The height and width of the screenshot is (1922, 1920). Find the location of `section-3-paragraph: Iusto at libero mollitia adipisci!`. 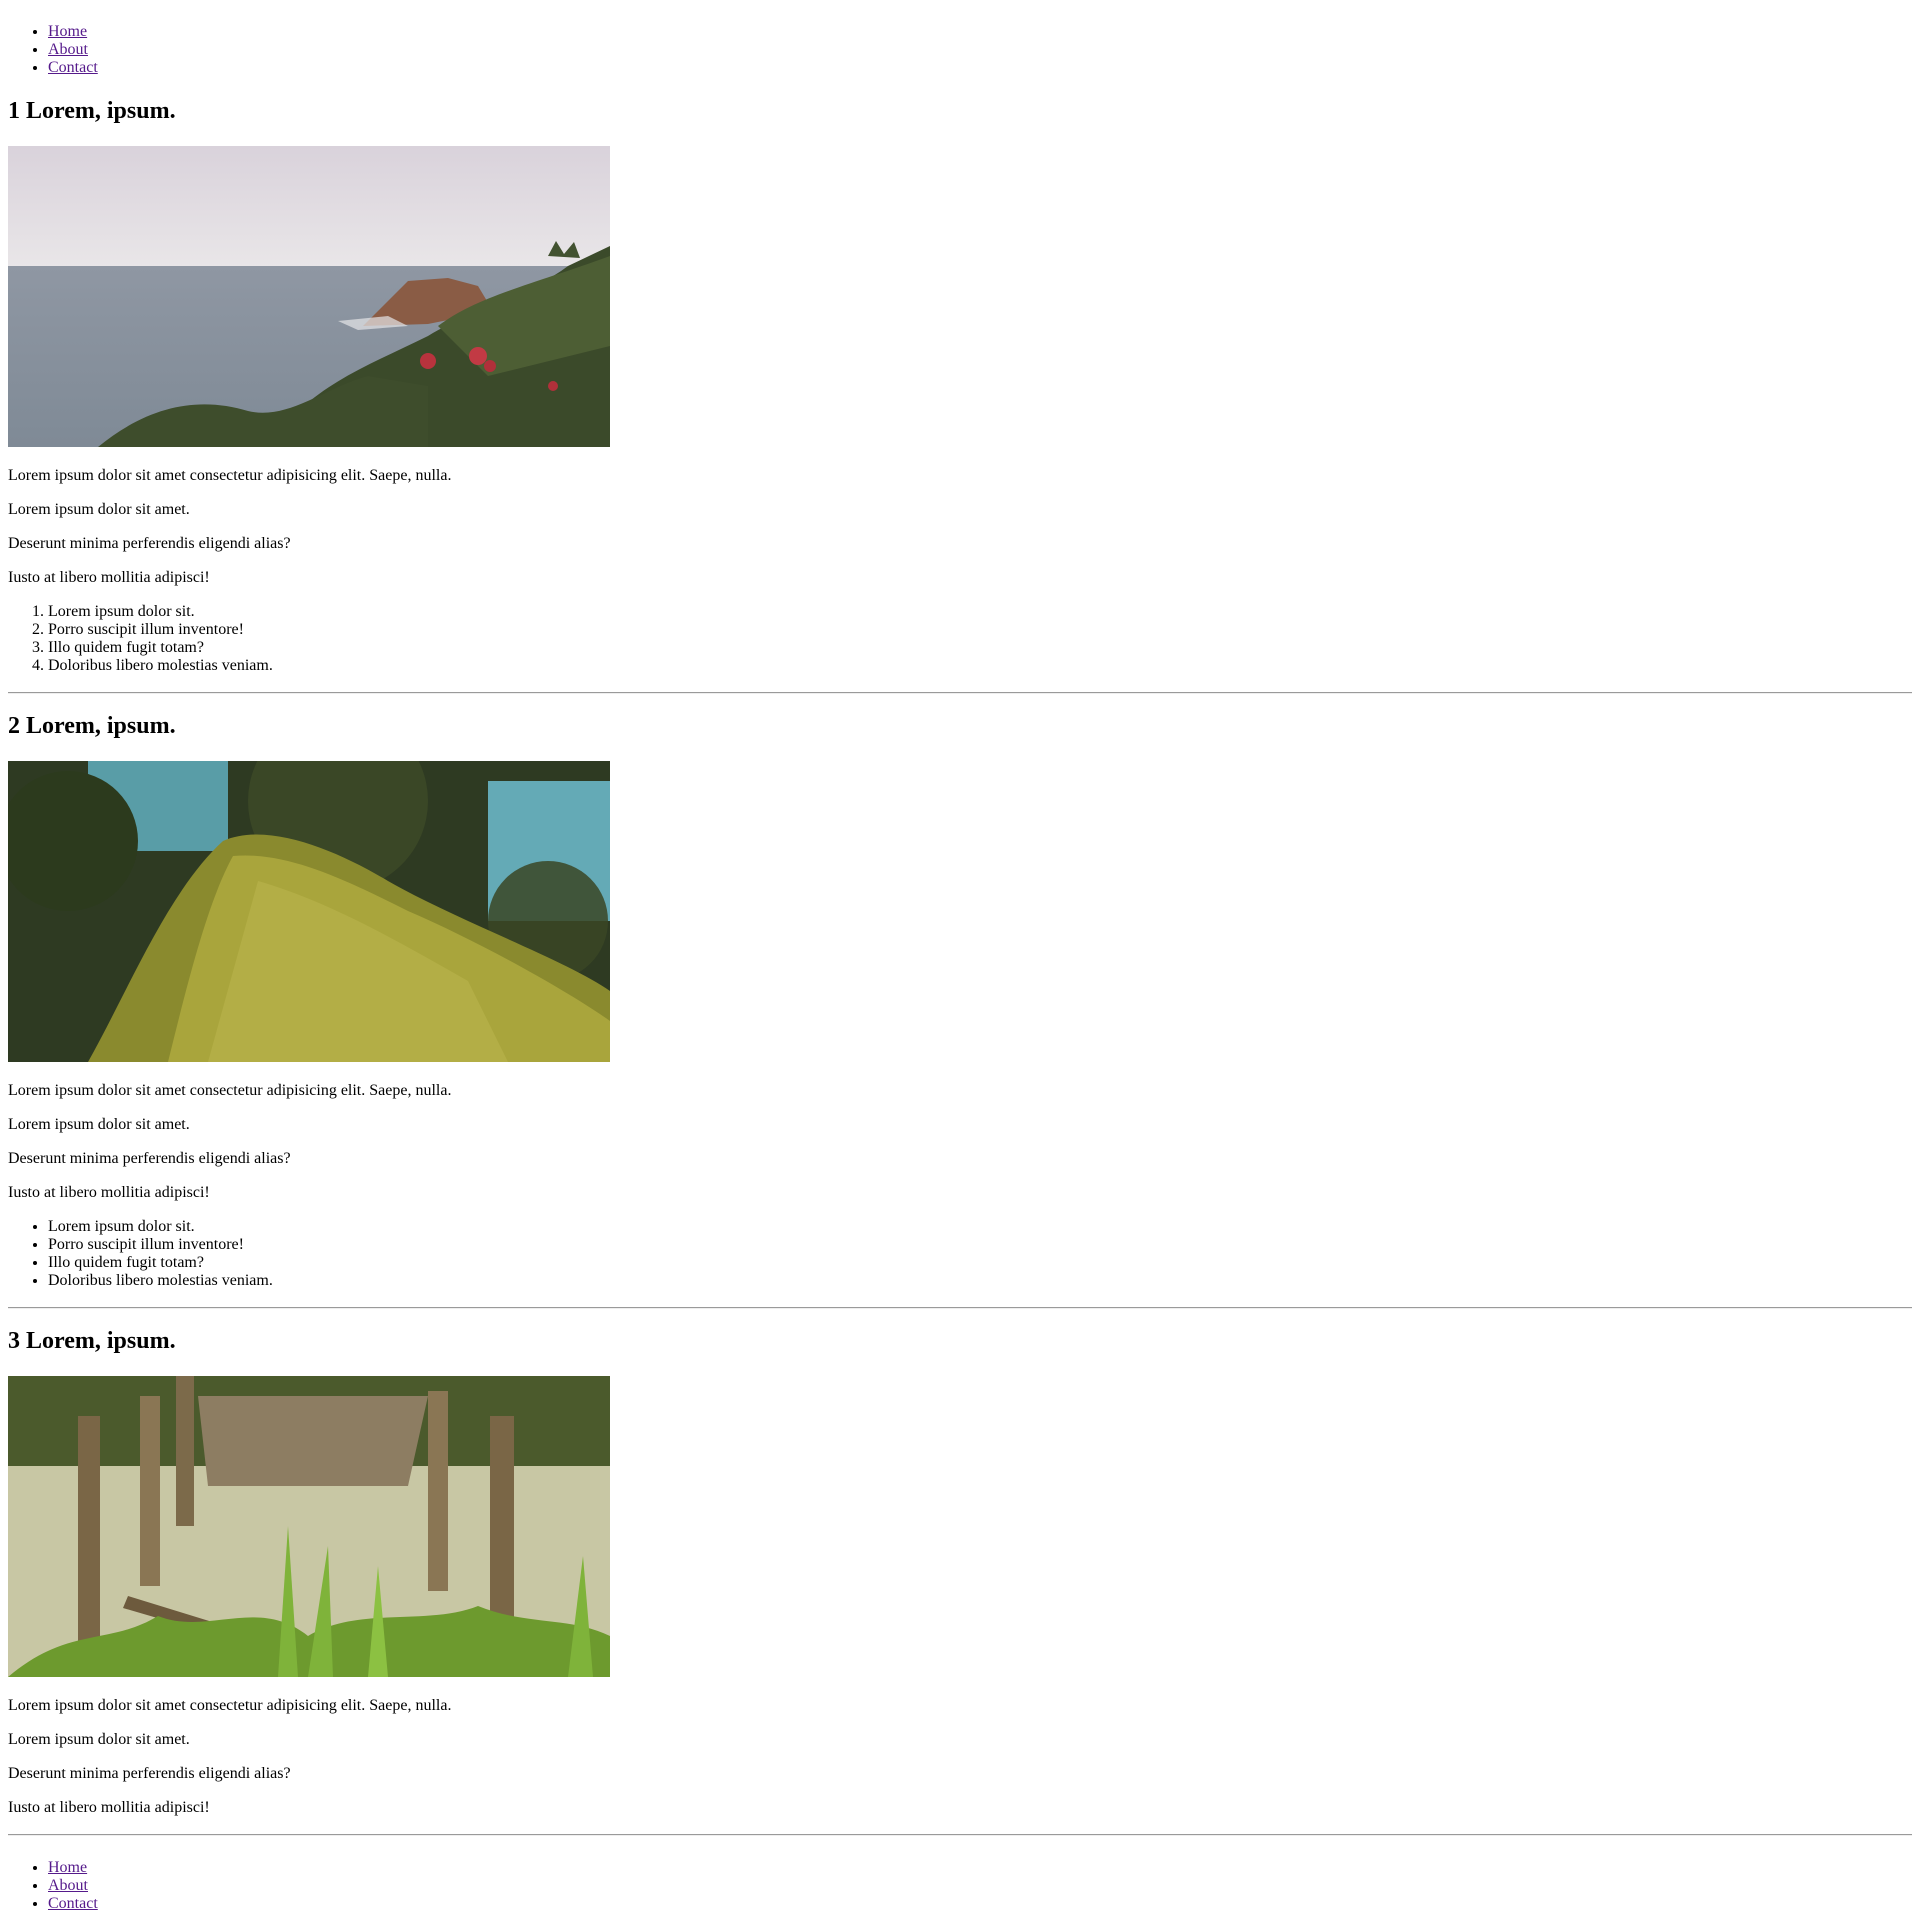

section-3-paragraph: Iusto at libero mollitia adipisci! is located at coordinates (109, 1807).